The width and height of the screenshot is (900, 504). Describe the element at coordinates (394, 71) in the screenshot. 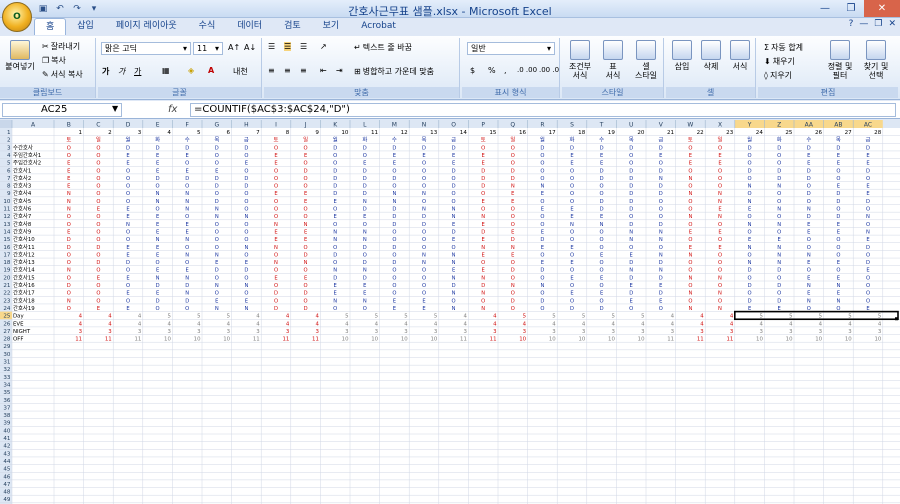

I see `merge-center-button: ⊞ 병합하고 가운데 맞춤` at that location.